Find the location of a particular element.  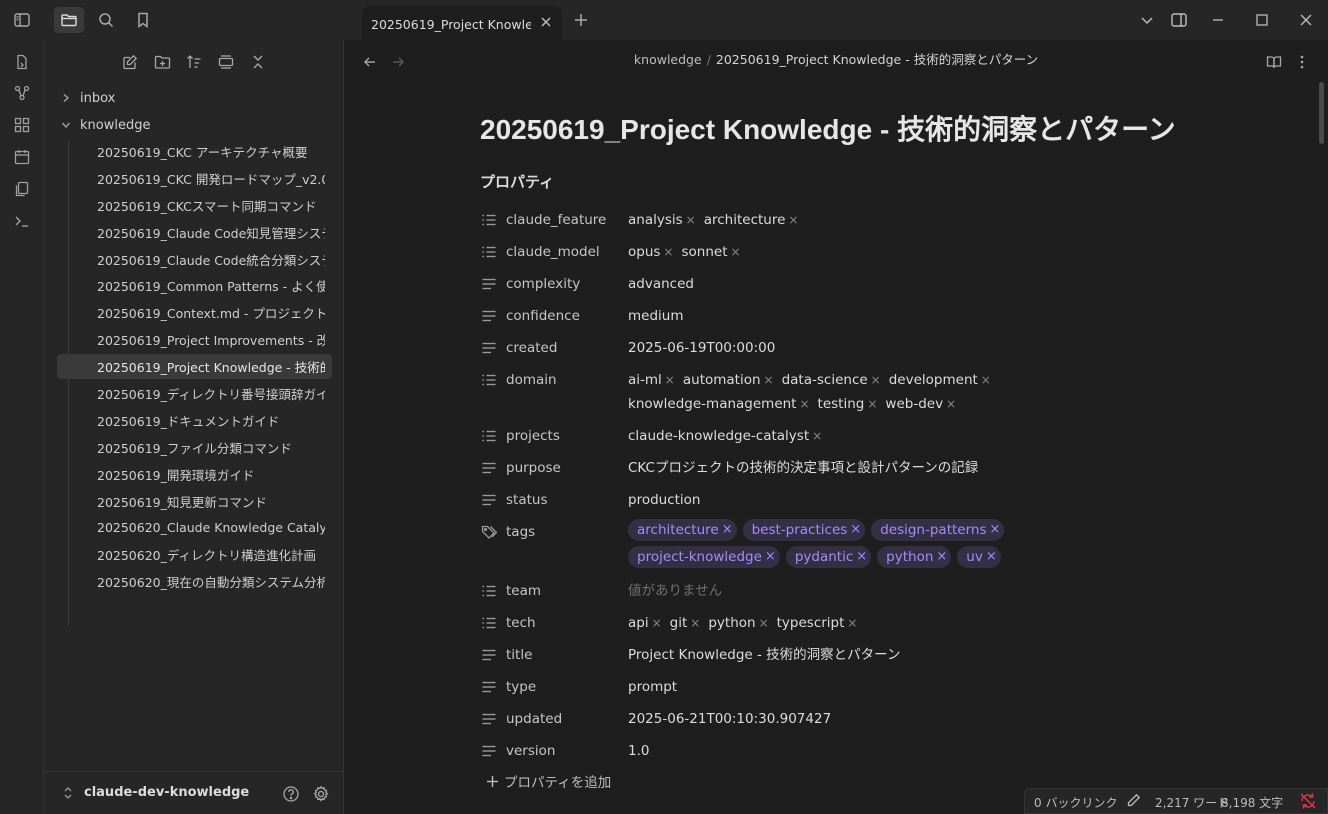

list-value-pill: opus × is located at coordinates (650, 252).